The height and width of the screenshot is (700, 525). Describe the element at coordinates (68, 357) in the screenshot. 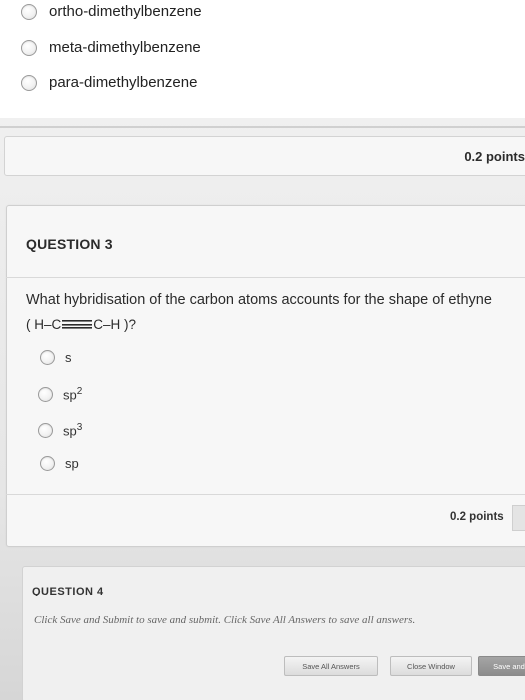

I see `option-label: s` at that location.